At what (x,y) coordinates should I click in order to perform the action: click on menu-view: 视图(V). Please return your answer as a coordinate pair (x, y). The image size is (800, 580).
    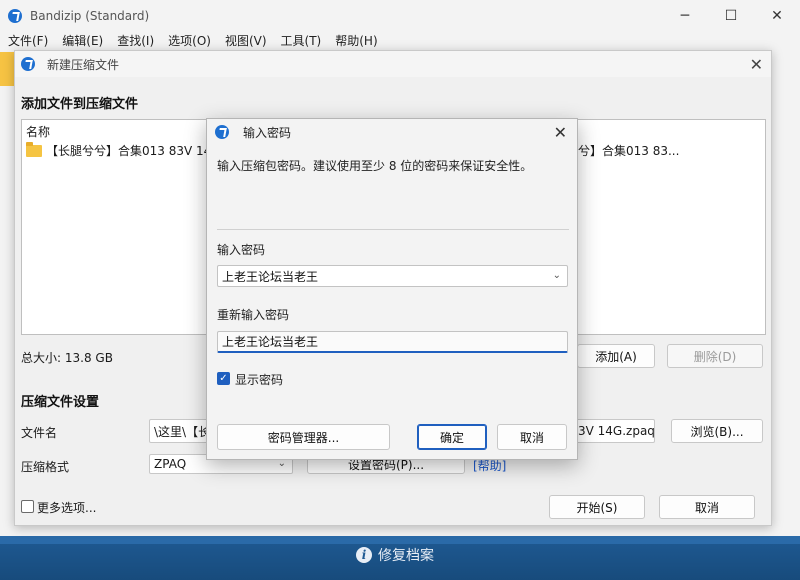
    Looking at the image, I should click on (246, 41).